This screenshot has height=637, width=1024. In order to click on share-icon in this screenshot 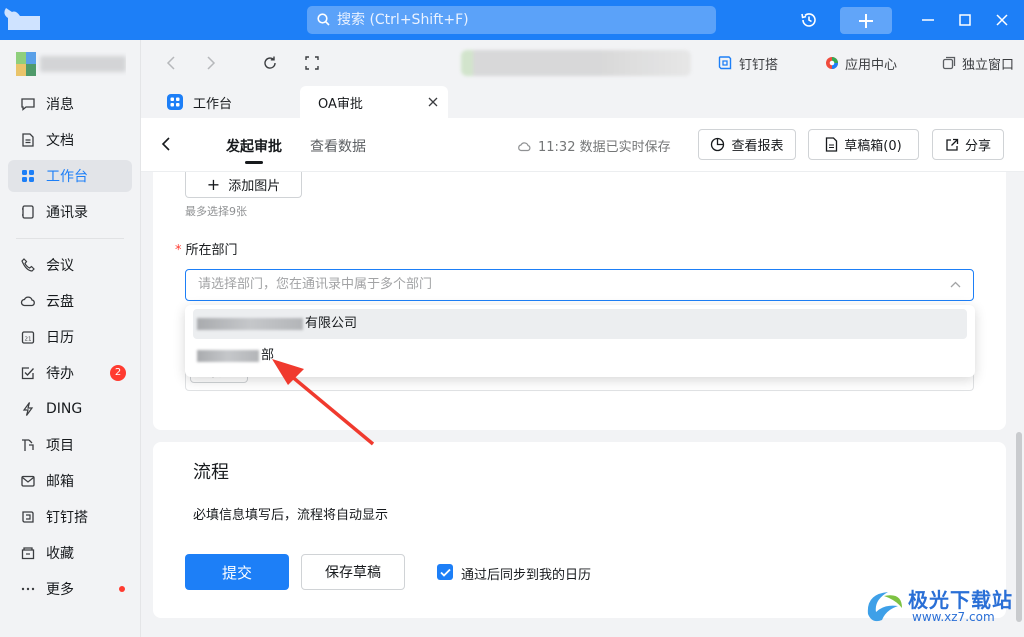, I will do `click(952, 144)`.